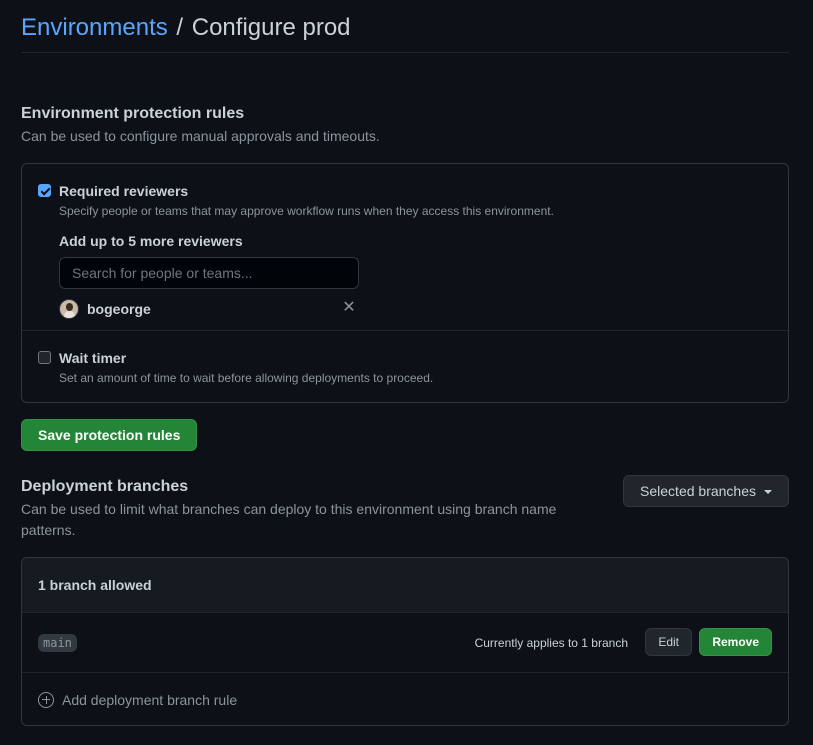 The image size is (813, 745). Describe the element at coordinates (405, 699) in the screenshot. I see `add-deployment-branch-rule-link: Add deployment branch rule` at that location.